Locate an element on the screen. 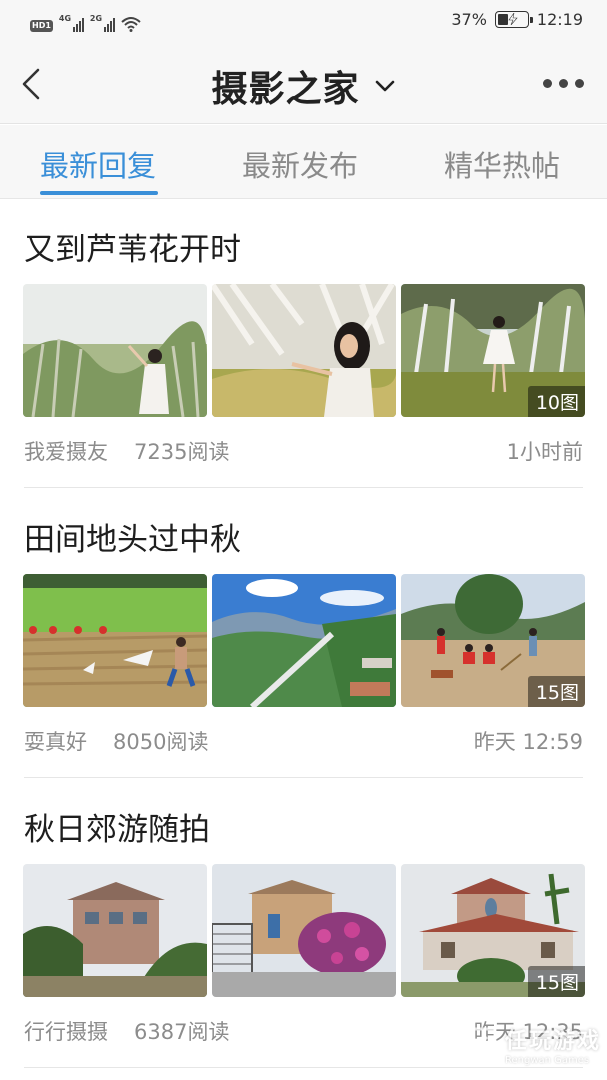  post-meta: 我爱摄友 7235阅读 is located at coordinates (126, 451).